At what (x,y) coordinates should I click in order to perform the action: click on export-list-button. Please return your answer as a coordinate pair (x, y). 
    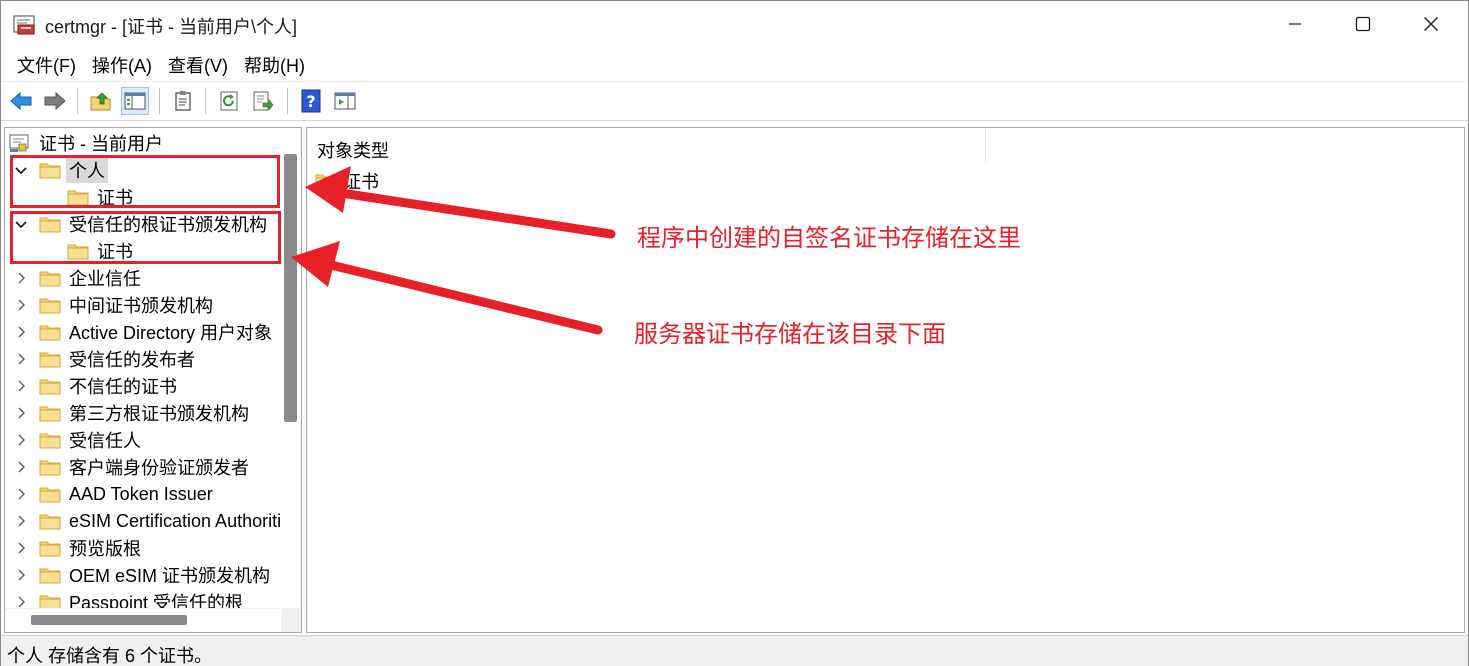
    Looking at the image, I should click on (263, 101).